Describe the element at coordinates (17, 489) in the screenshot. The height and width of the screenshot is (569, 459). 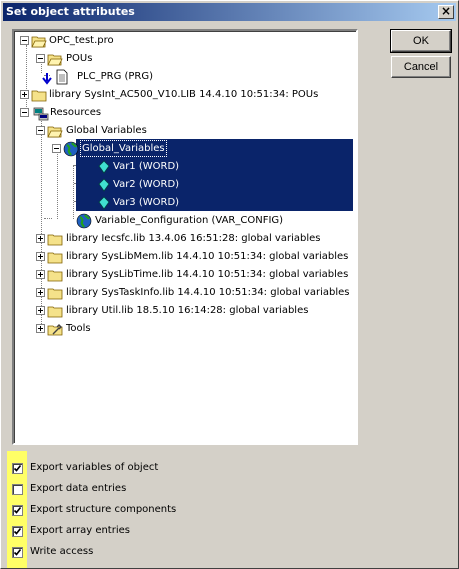
I see `export-data-entries-checkbox` at that location.